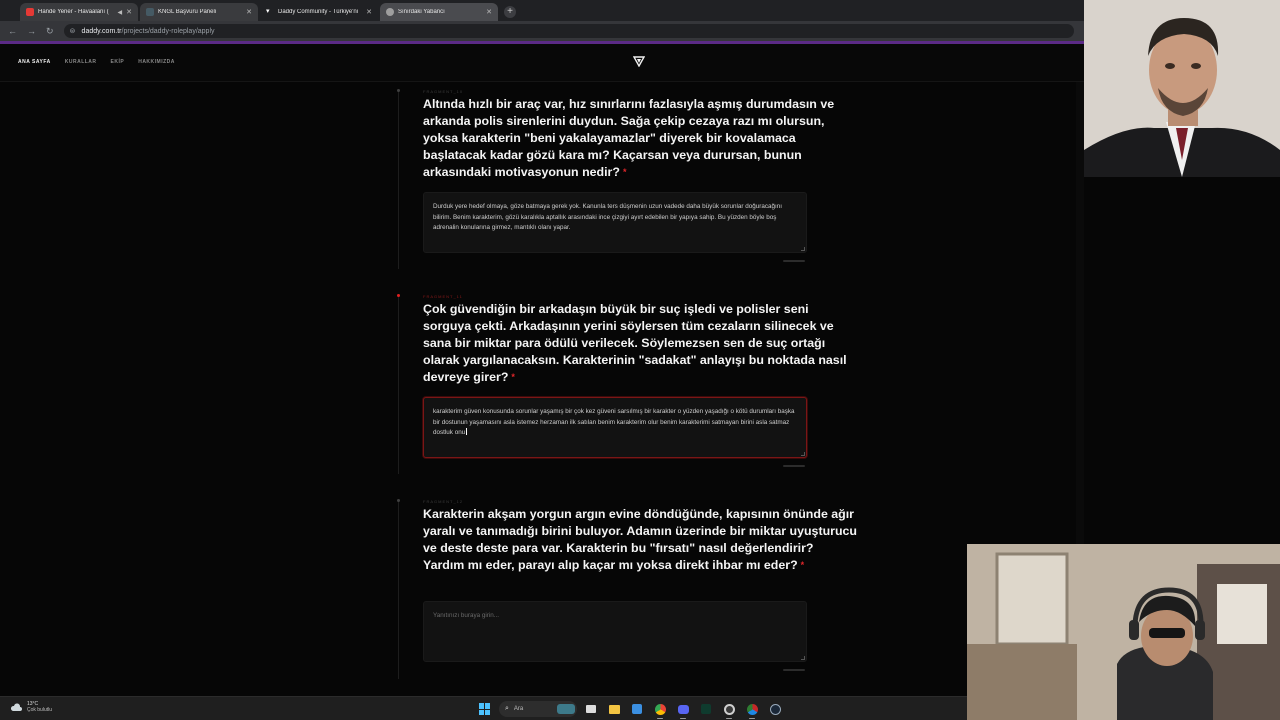 The width and height of the screenshot is (1280, 720). Describe the element at coordinates (566, 709) in the screenshot. I see `search-highlight-icon` at that location.